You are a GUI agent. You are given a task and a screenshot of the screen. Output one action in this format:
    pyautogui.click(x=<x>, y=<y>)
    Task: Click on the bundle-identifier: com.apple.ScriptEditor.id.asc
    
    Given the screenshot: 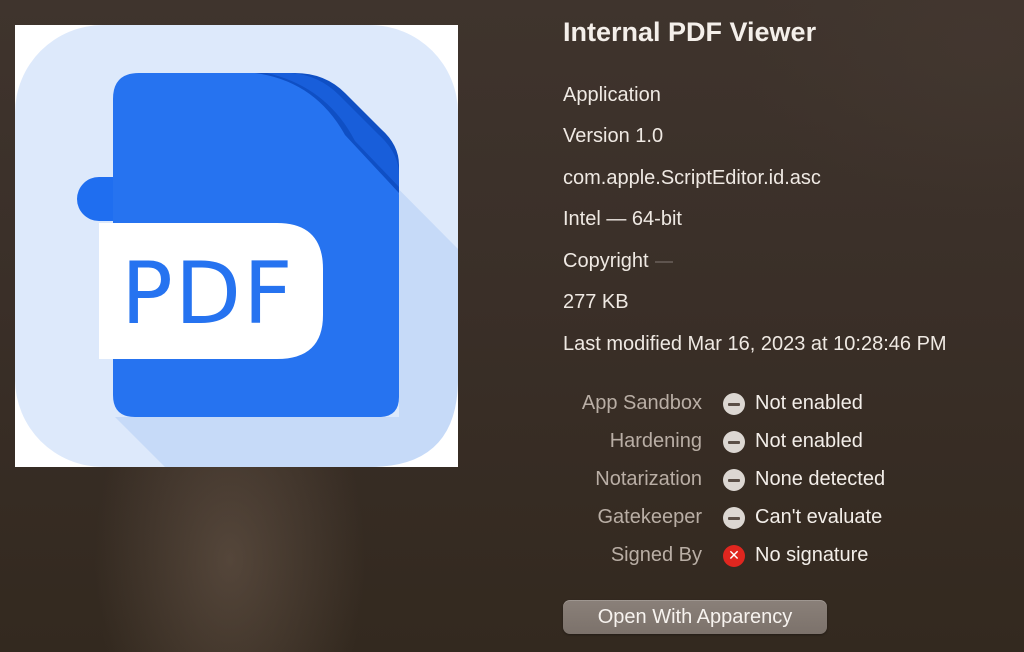 What is the action you would take?
    pyautogui.click(x=692, y=178)
    